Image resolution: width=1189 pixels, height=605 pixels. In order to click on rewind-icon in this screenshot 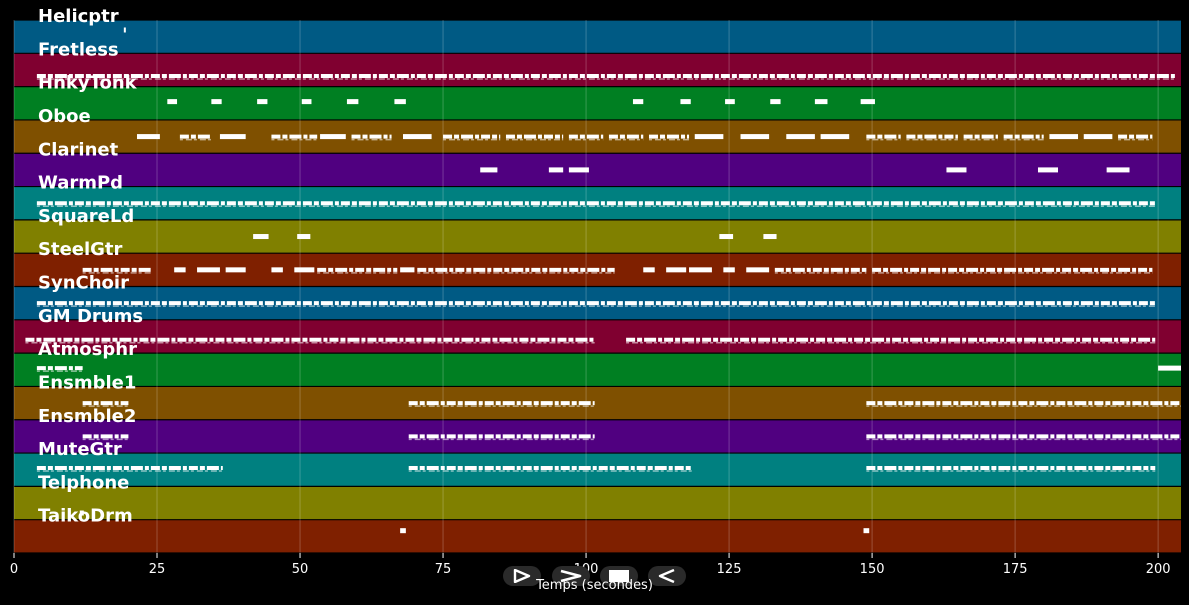, I will do `click(666, 576)`.